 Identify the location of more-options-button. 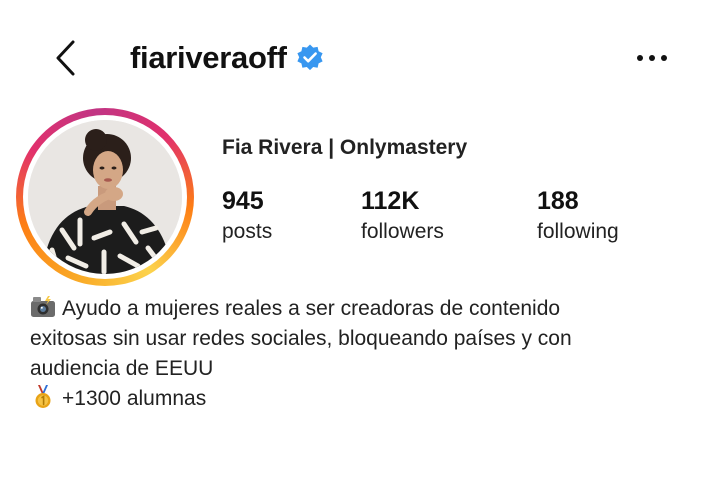
(652, 58).